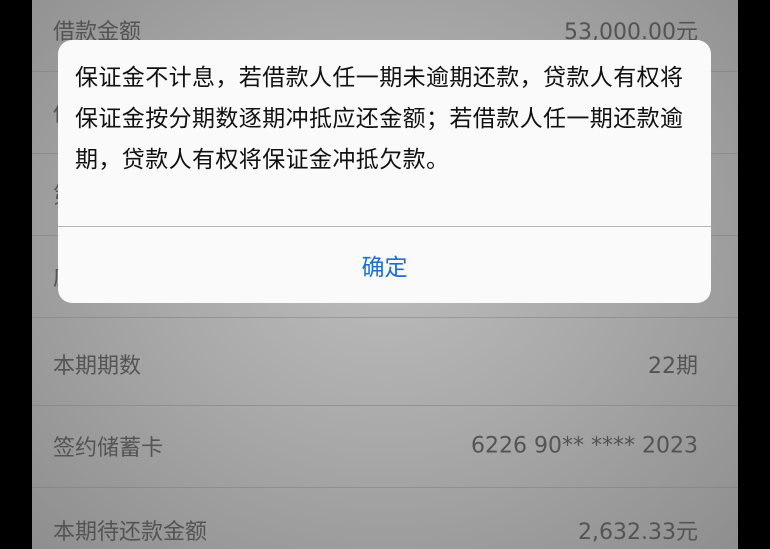 This screenshot has height=549, width=770. Describe the element at coordinates (673, 366) in the screenshot. I see `current-period-value: 22期` at that location.